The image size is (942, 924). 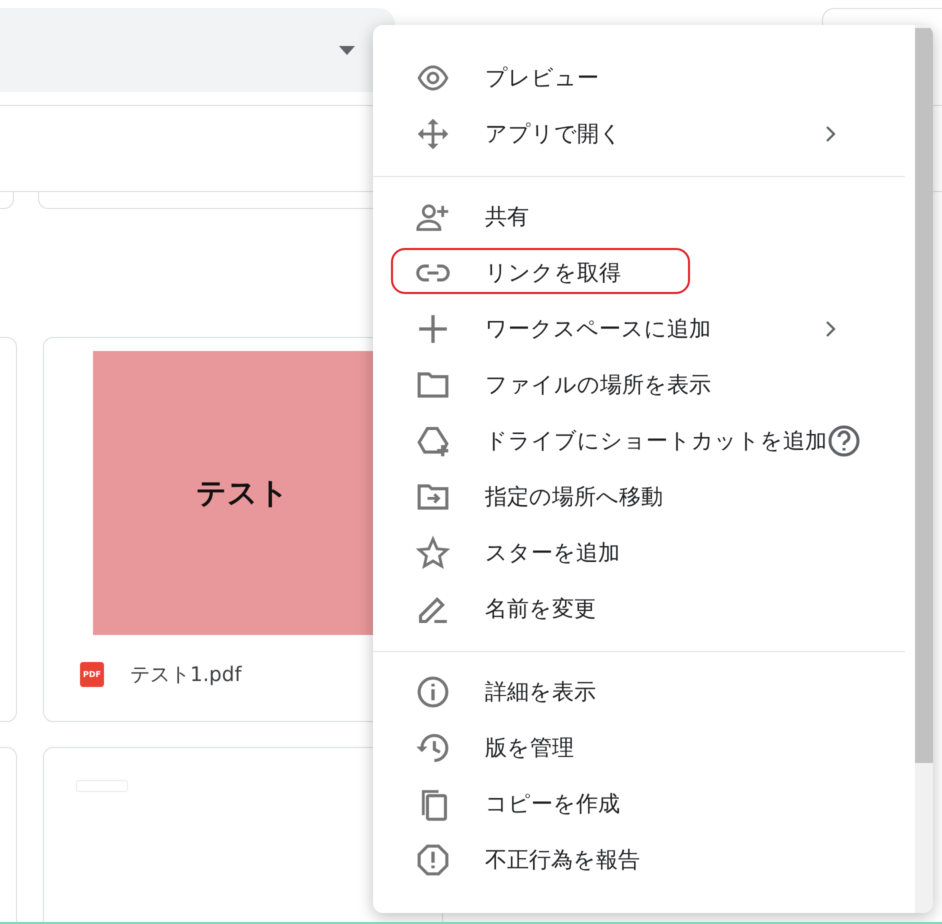 What do you see at coordinates (844, 441) in the screenshot?
I see `help-icon` at bounding box center [844, 441].